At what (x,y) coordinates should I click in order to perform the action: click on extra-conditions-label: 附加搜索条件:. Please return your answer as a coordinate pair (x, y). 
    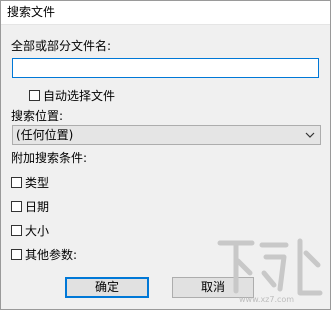
    Looking at the image, I should click on (49, 158).